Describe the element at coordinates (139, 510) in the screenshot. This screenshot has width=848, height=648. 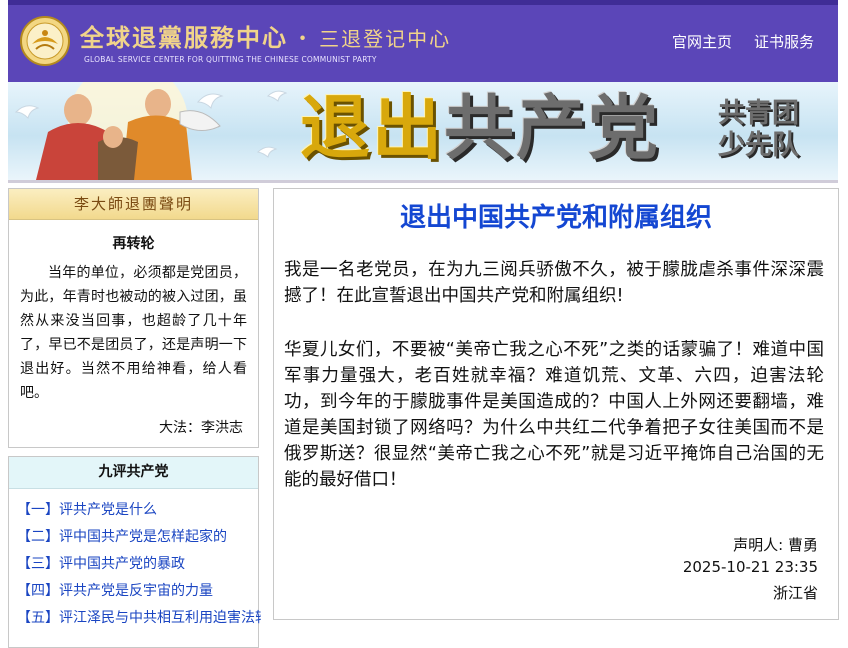
I see `commentary-link-1: 【一】评共产党是什么` at that location.